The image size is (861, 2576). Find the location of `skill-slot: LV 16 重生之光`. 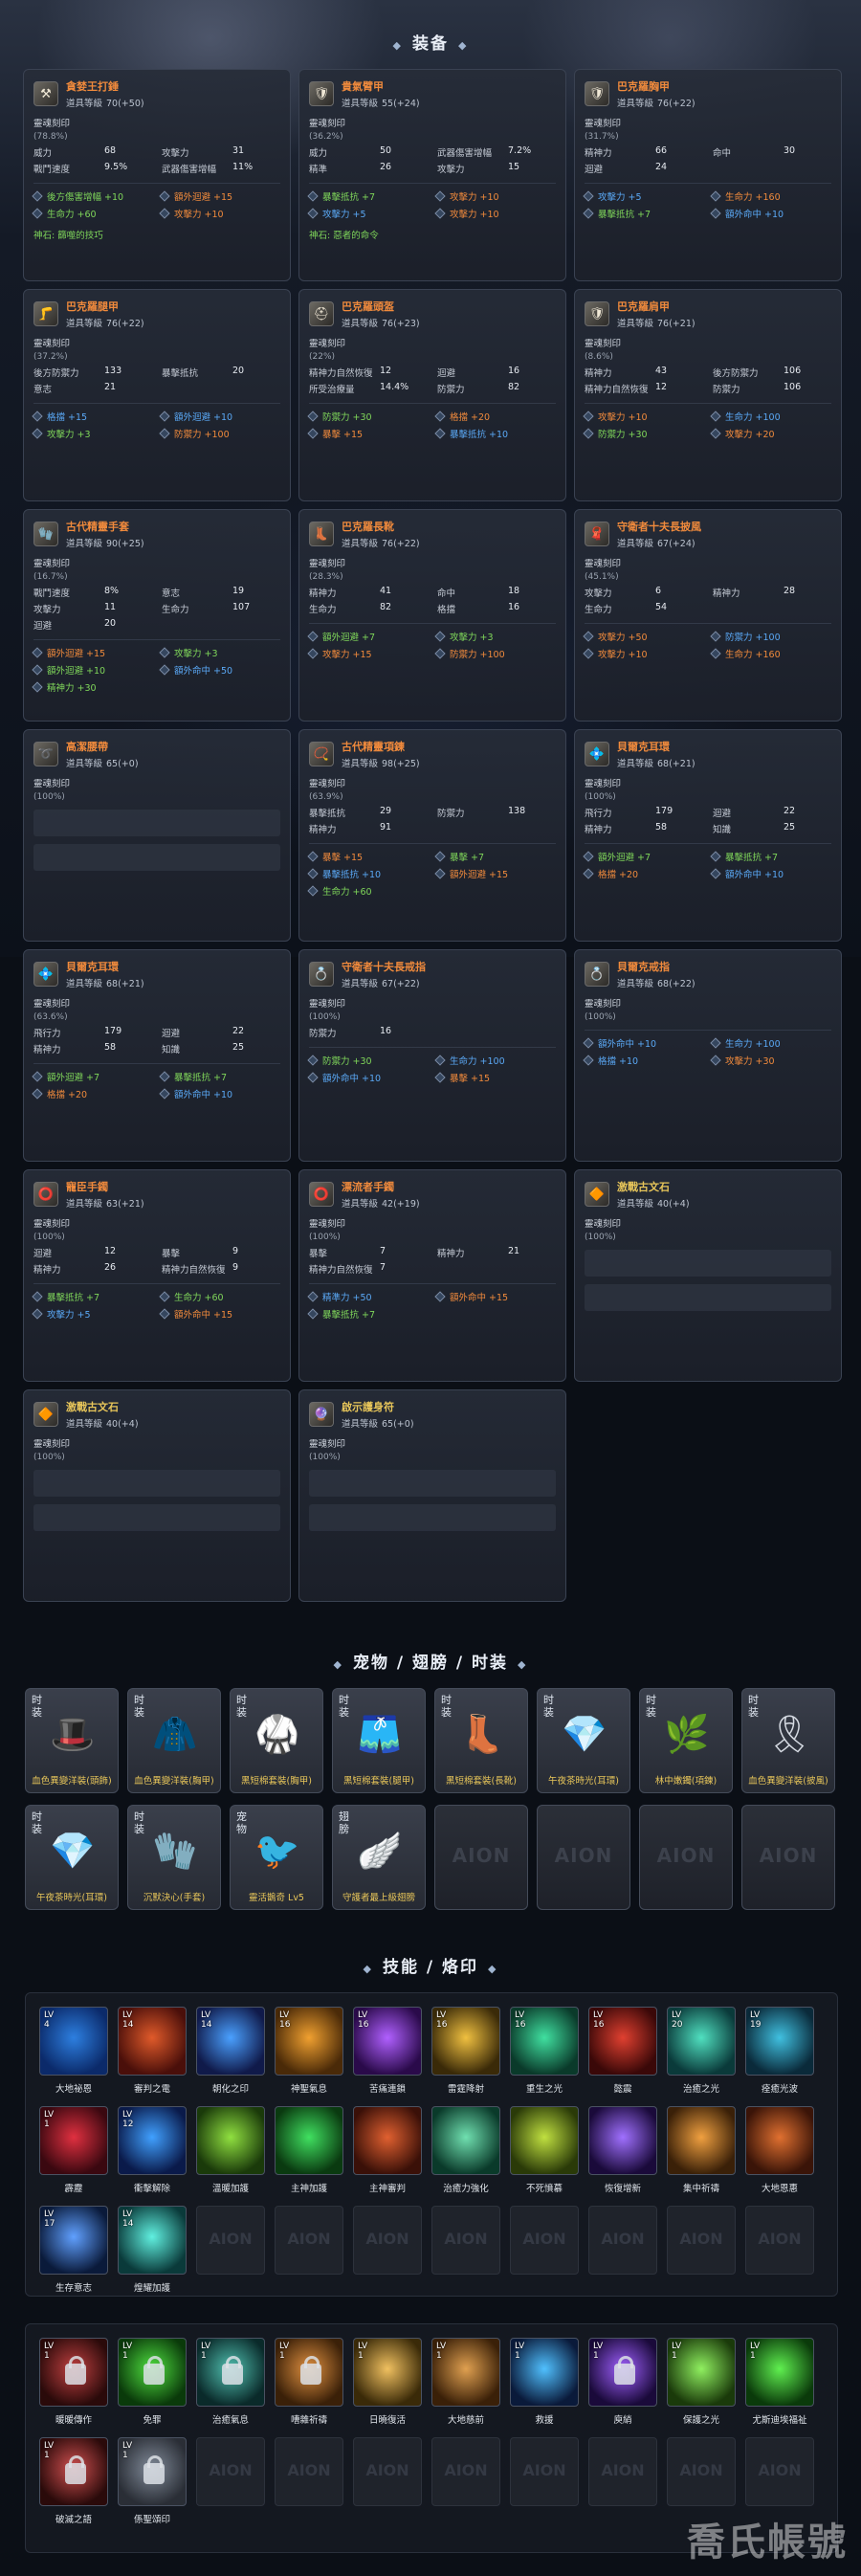

skill-slot: LV 16 重生之光 is located at coordinates (544, 2053).